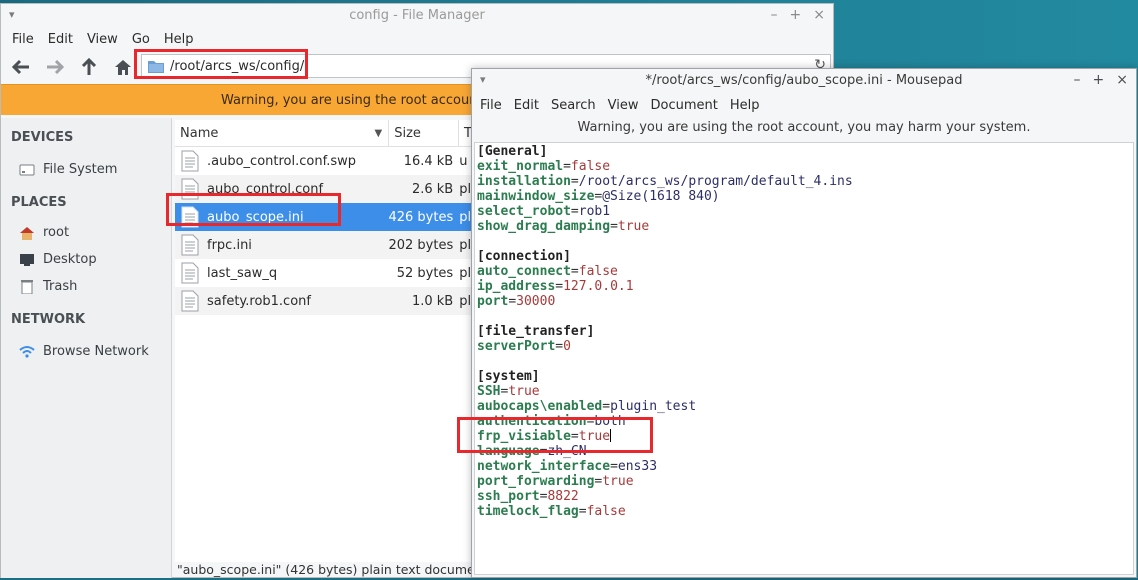 The height and width of the screenshot is (580, 1138). I want to click on highlight-box-path, so click(221, 64).